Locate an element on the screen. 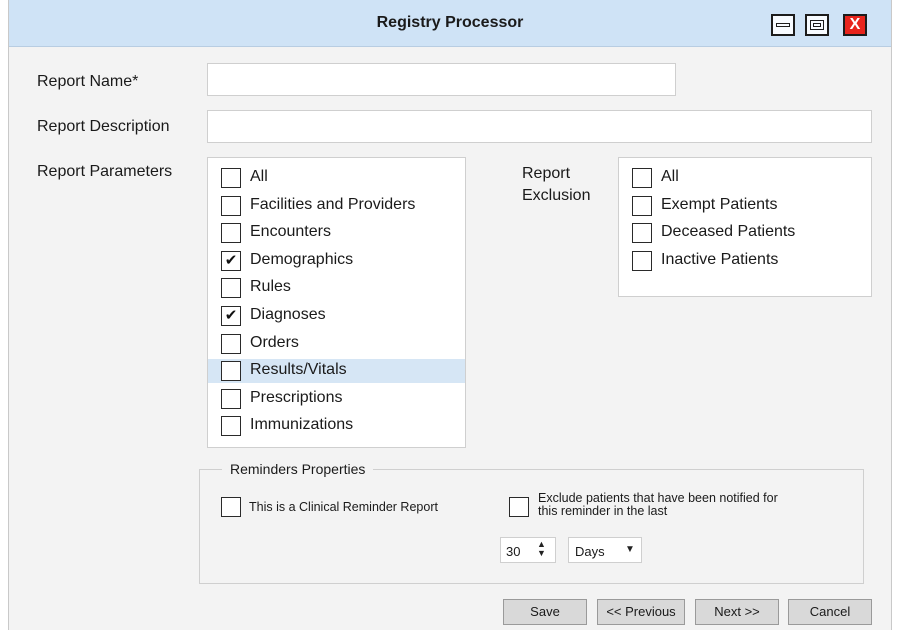 This screenshot has width=904, height=630. report-description-input is located at coordinates (539, 126).